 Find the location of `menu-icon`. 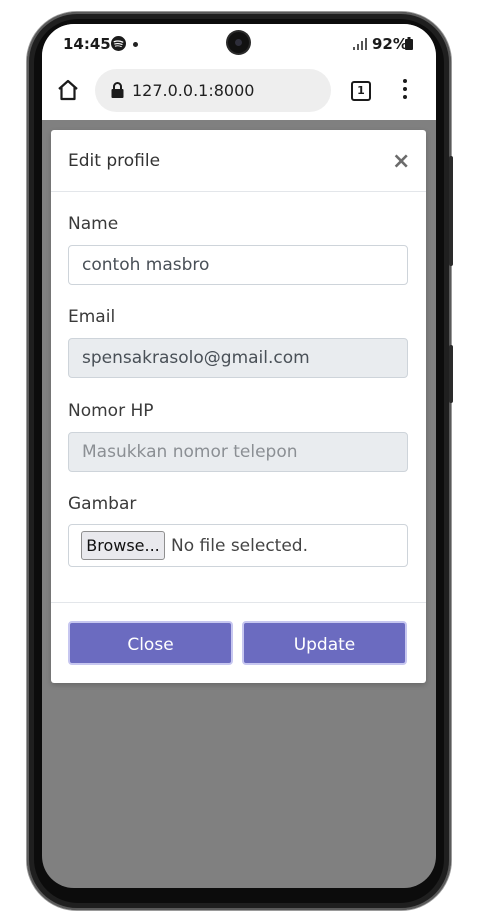

menu-icon is located at coordinates (405, 90).